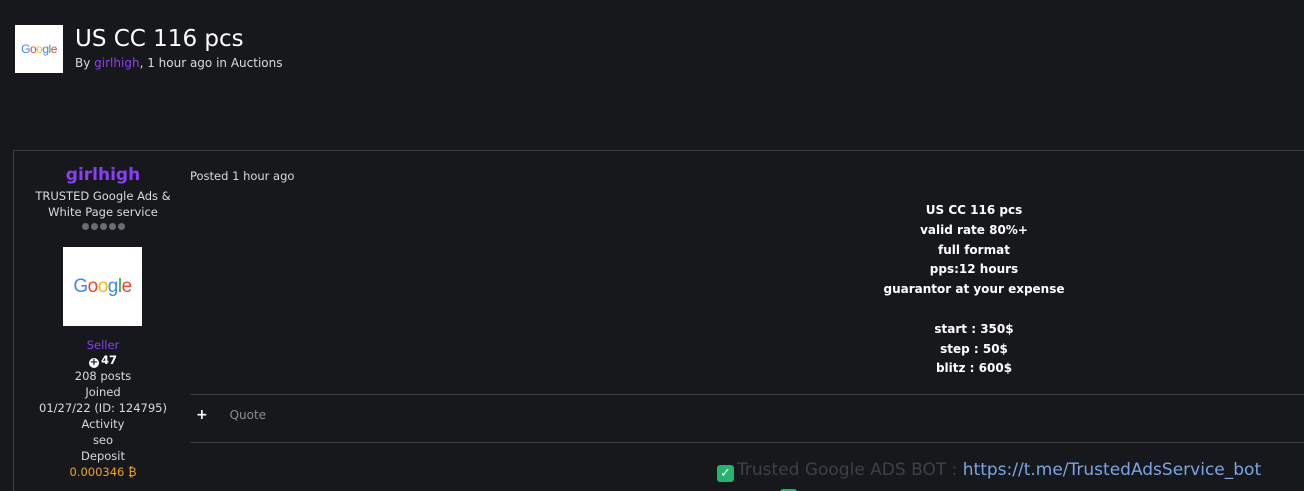  What do you see at coordinates (850, 470) in the screenshot?
I see `signature-text: Trusted Google ADS BOT :` at bounding box center [850, 470].